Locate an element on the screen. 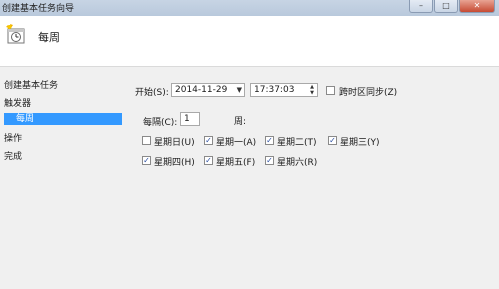 This screenshot has height=289, width=499. step-create-basic-task: 创建基本任务 is located at coordinates (31, 84).